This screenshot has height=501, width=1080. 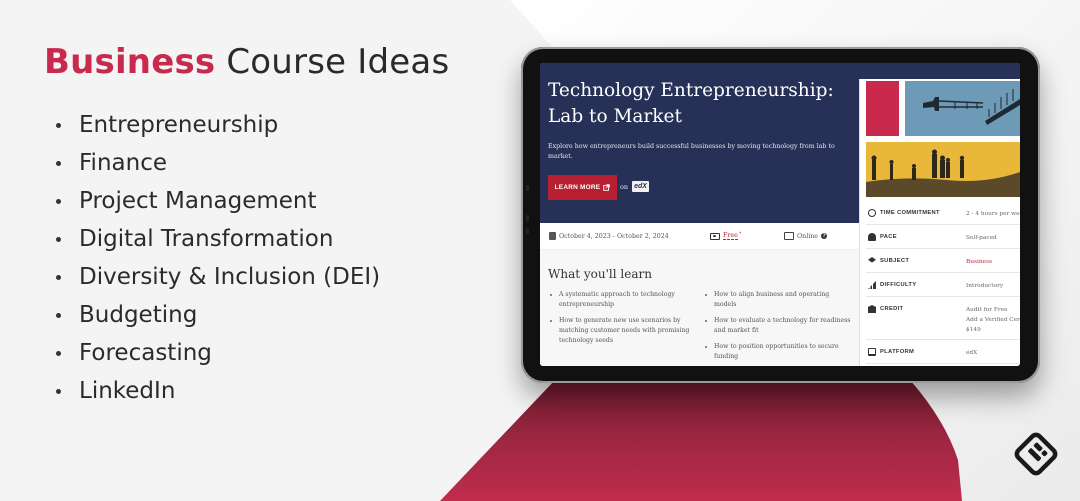 I want to click on info-label: CREDIT, so click(x=892, y=309).